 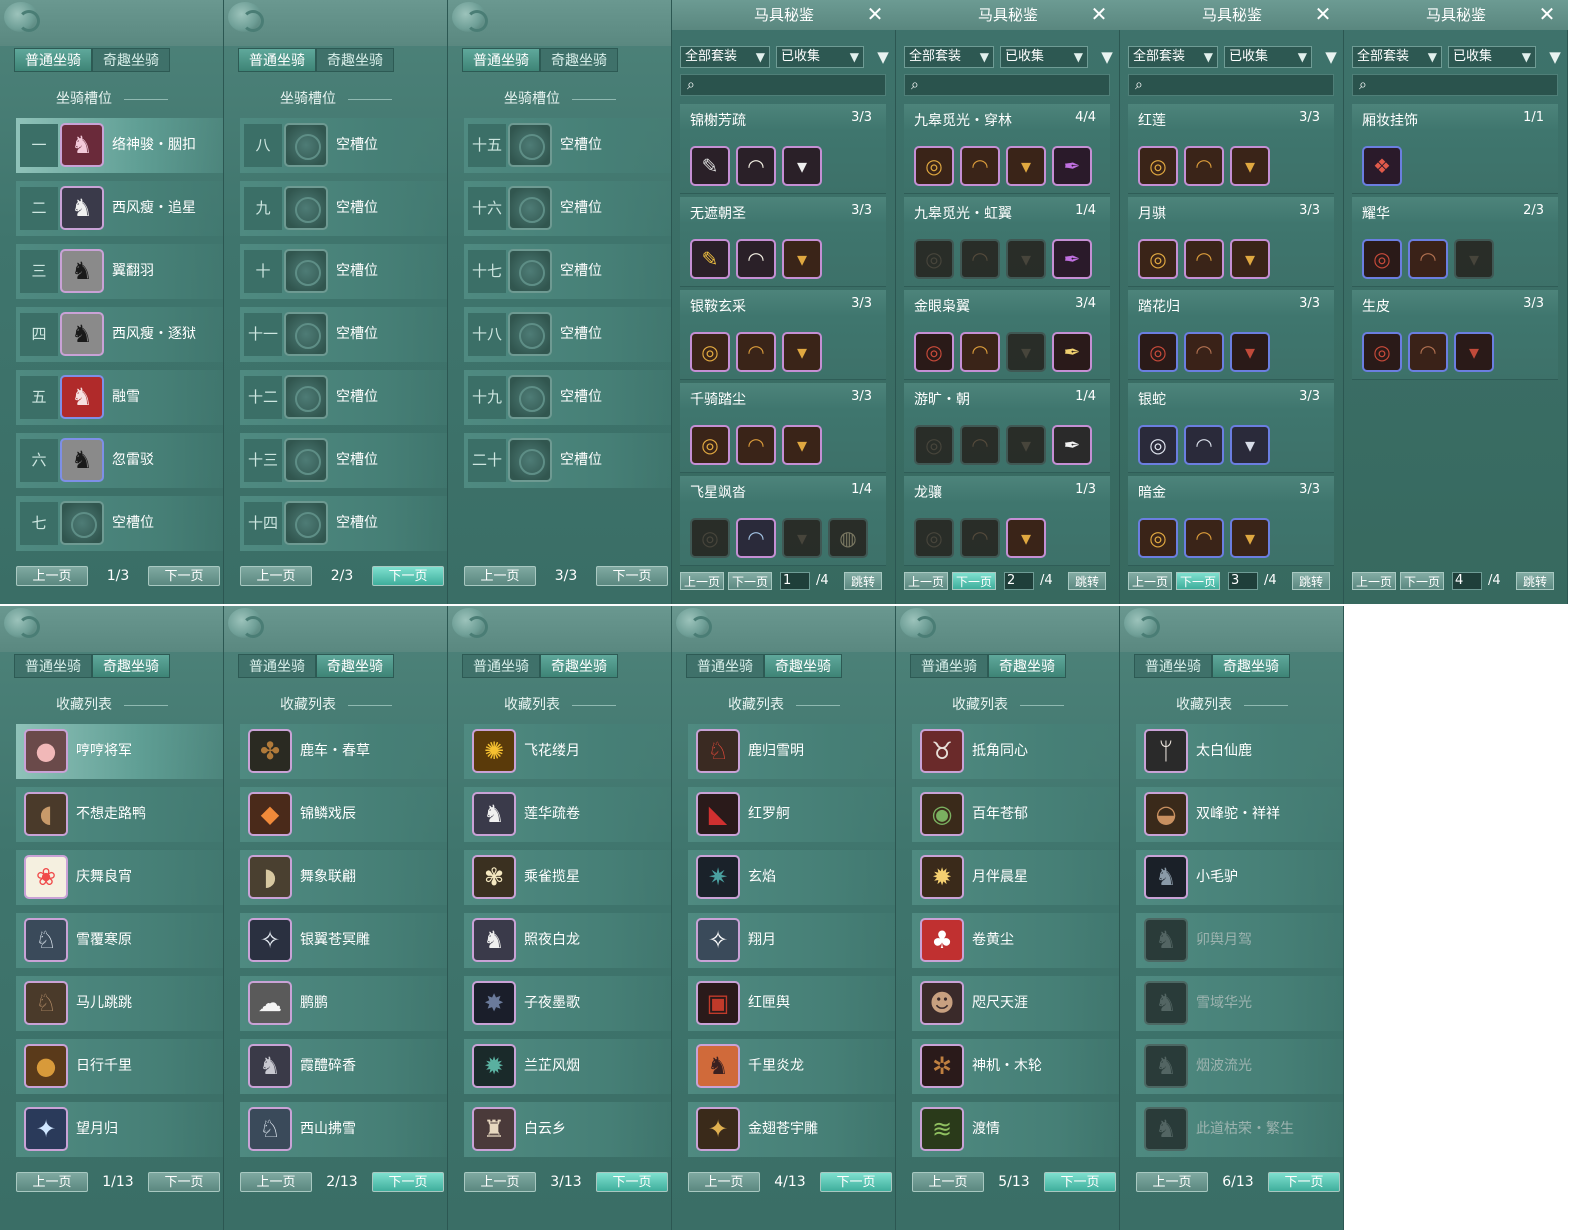 What do you see at coordinates (980, 445) in the screenshot?
I see `saddle-dim-icon: ◠` at bounding box center [980, 445].